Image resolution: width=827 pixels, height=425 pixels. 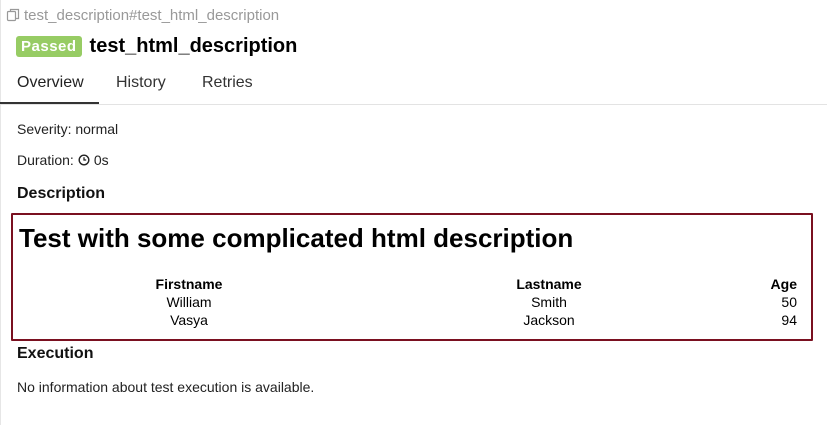 What do you see at coordinates (408, 284) in the screenshot?
I see `table-header-row: Firstname Lastname Age` at bounding box center [408, 284].